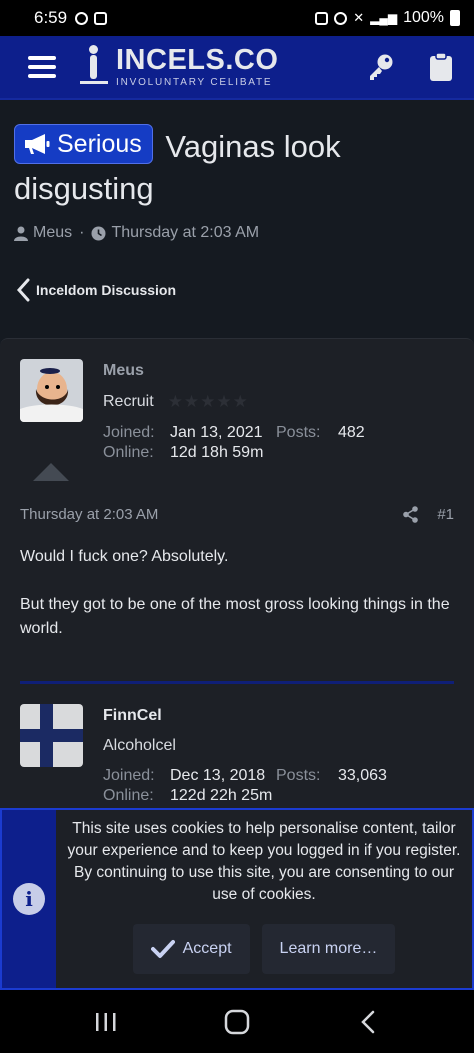 Image resolution: width=474 pixels, height=1053 pixels. Describe the element at coordinates (234, 371) in the screenshot. I see `post-username: Meus` at that location.